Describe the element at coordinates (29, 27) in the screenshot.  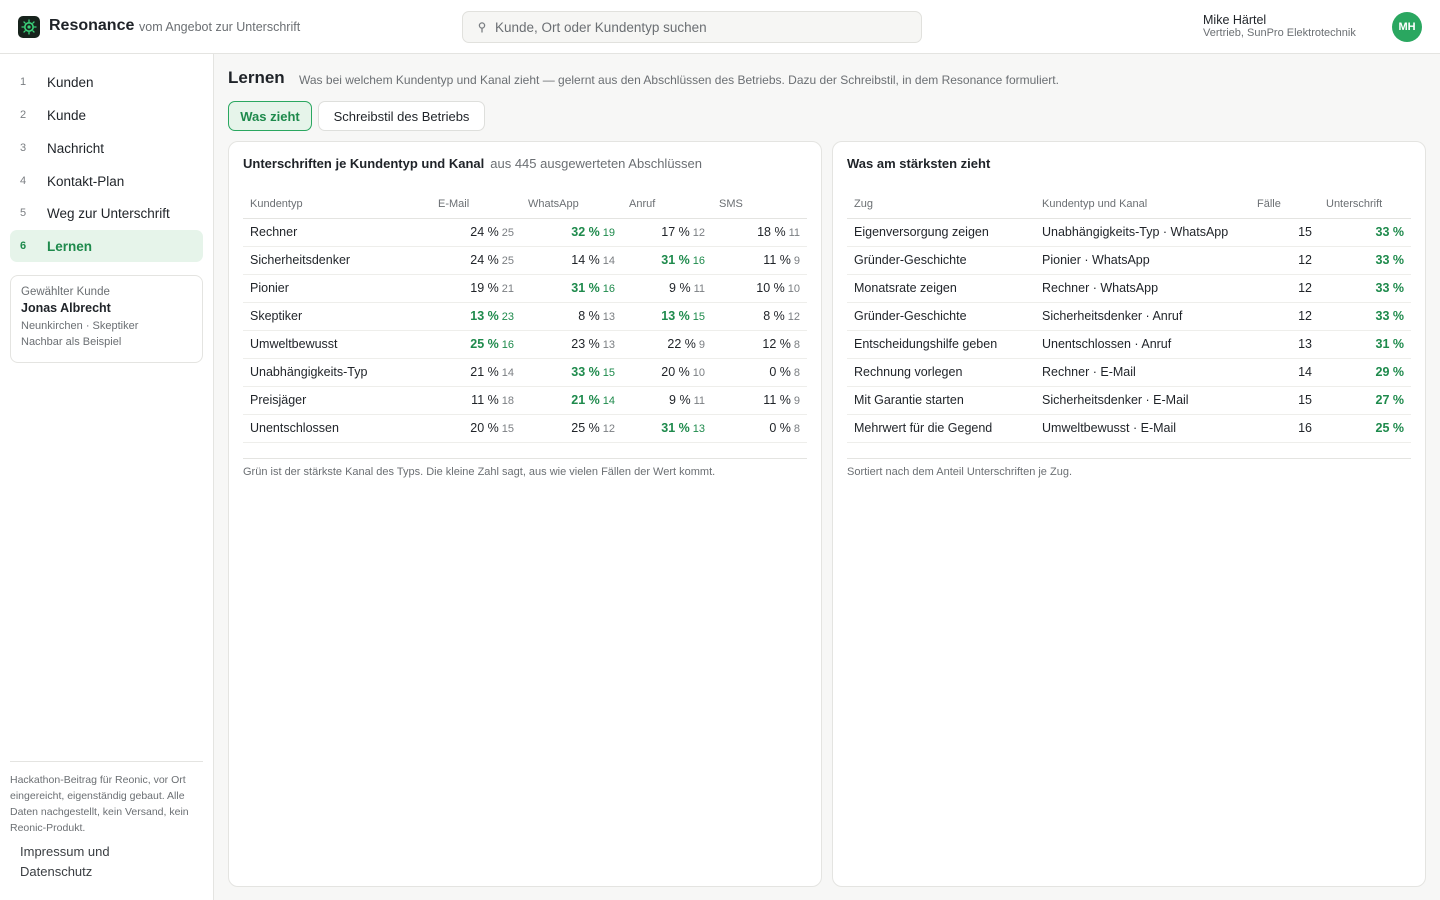
I see `resonance-logo-icon` at that location.